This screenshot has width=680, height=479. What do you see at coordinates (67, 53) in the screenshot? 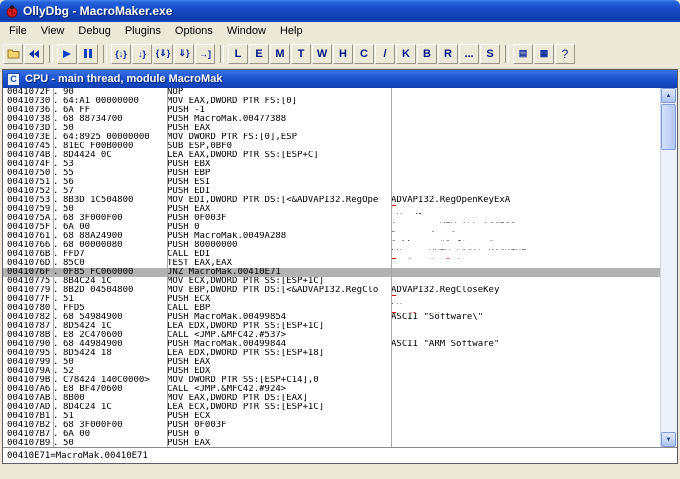
I see `run-button` at bounding box center [67, 53].